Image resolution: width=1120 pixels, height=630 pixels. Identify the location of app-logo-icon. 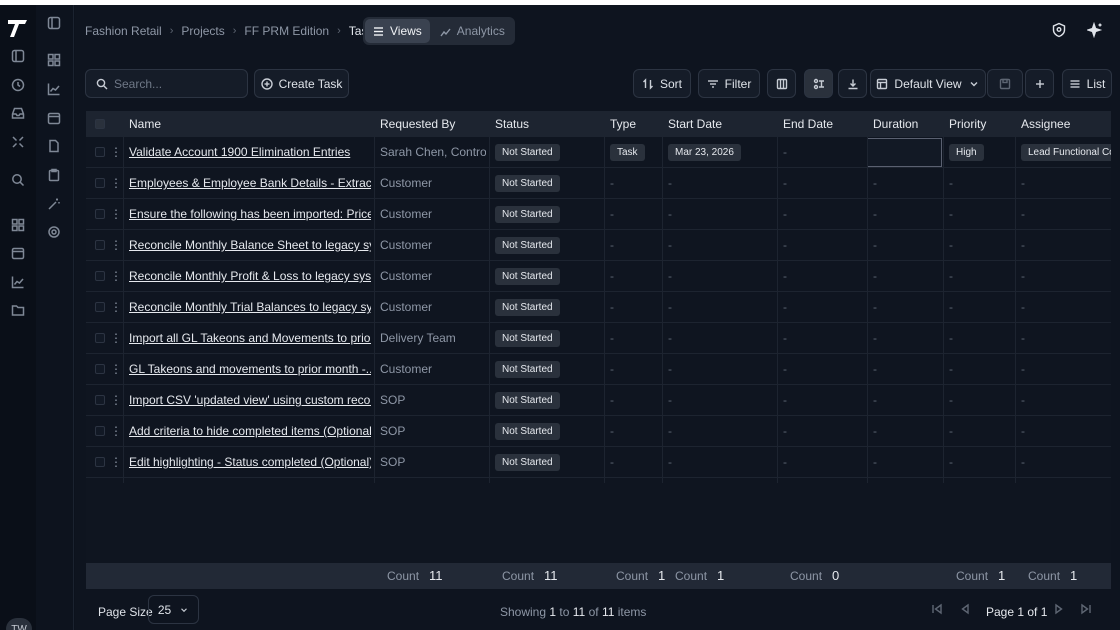
(18, 28).